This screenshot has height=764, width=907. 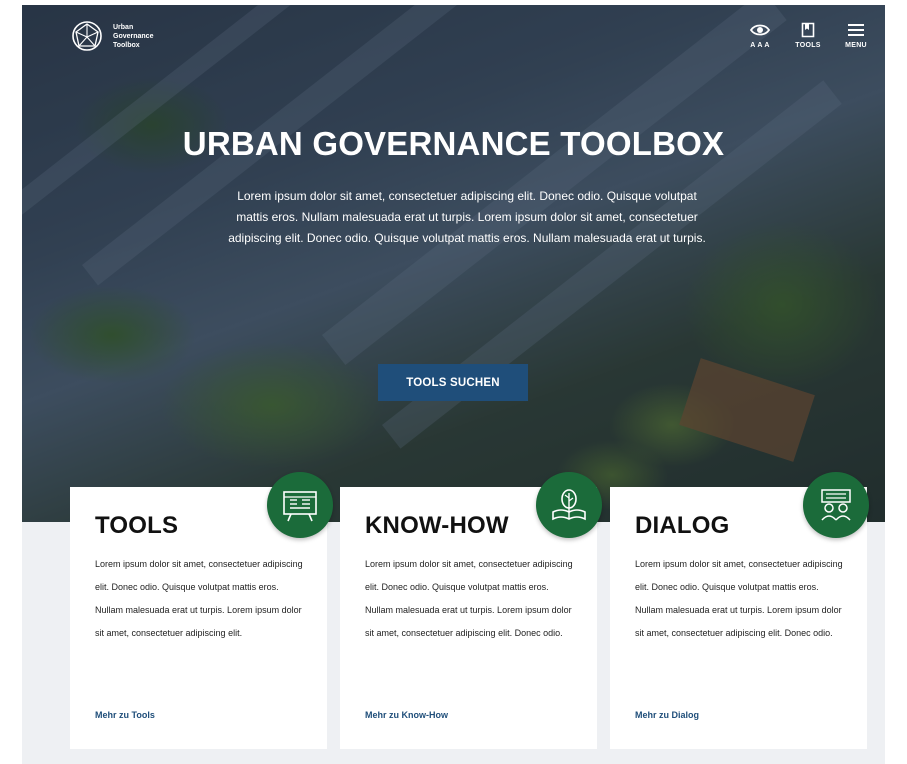 I want to click on tools-board-icon, so click(x=300, y=505).